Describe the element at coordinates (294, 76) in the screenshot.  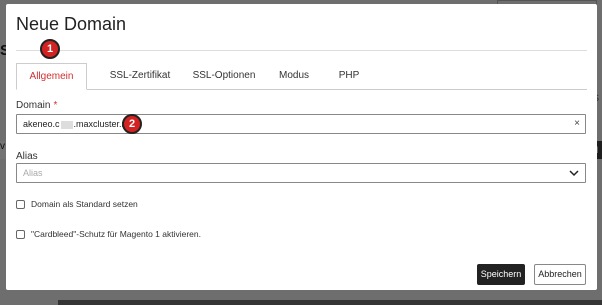
I see `tab-modus: Modus` at that location.